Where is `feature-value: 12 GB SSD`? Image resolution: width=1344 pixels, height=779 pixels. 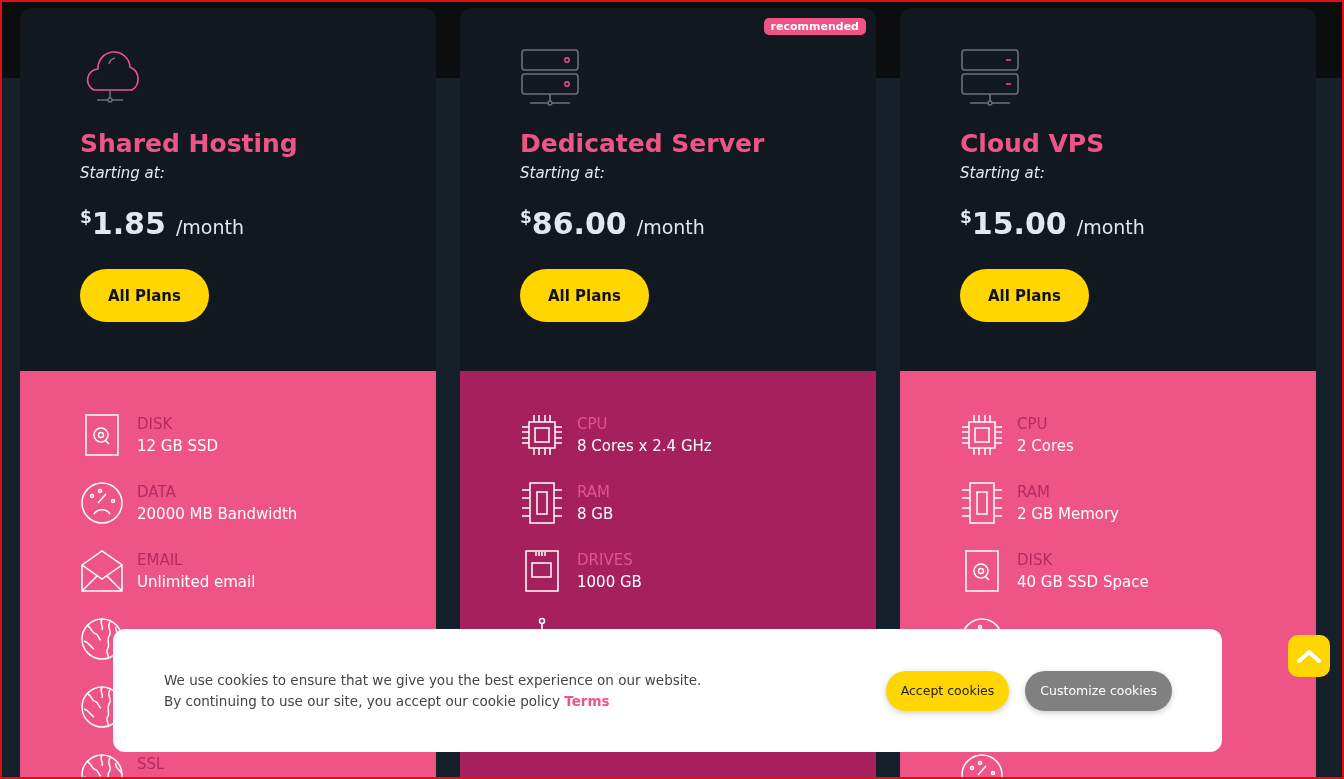 feature-value: 12 GB SSD is located at coordinates (178, 446).